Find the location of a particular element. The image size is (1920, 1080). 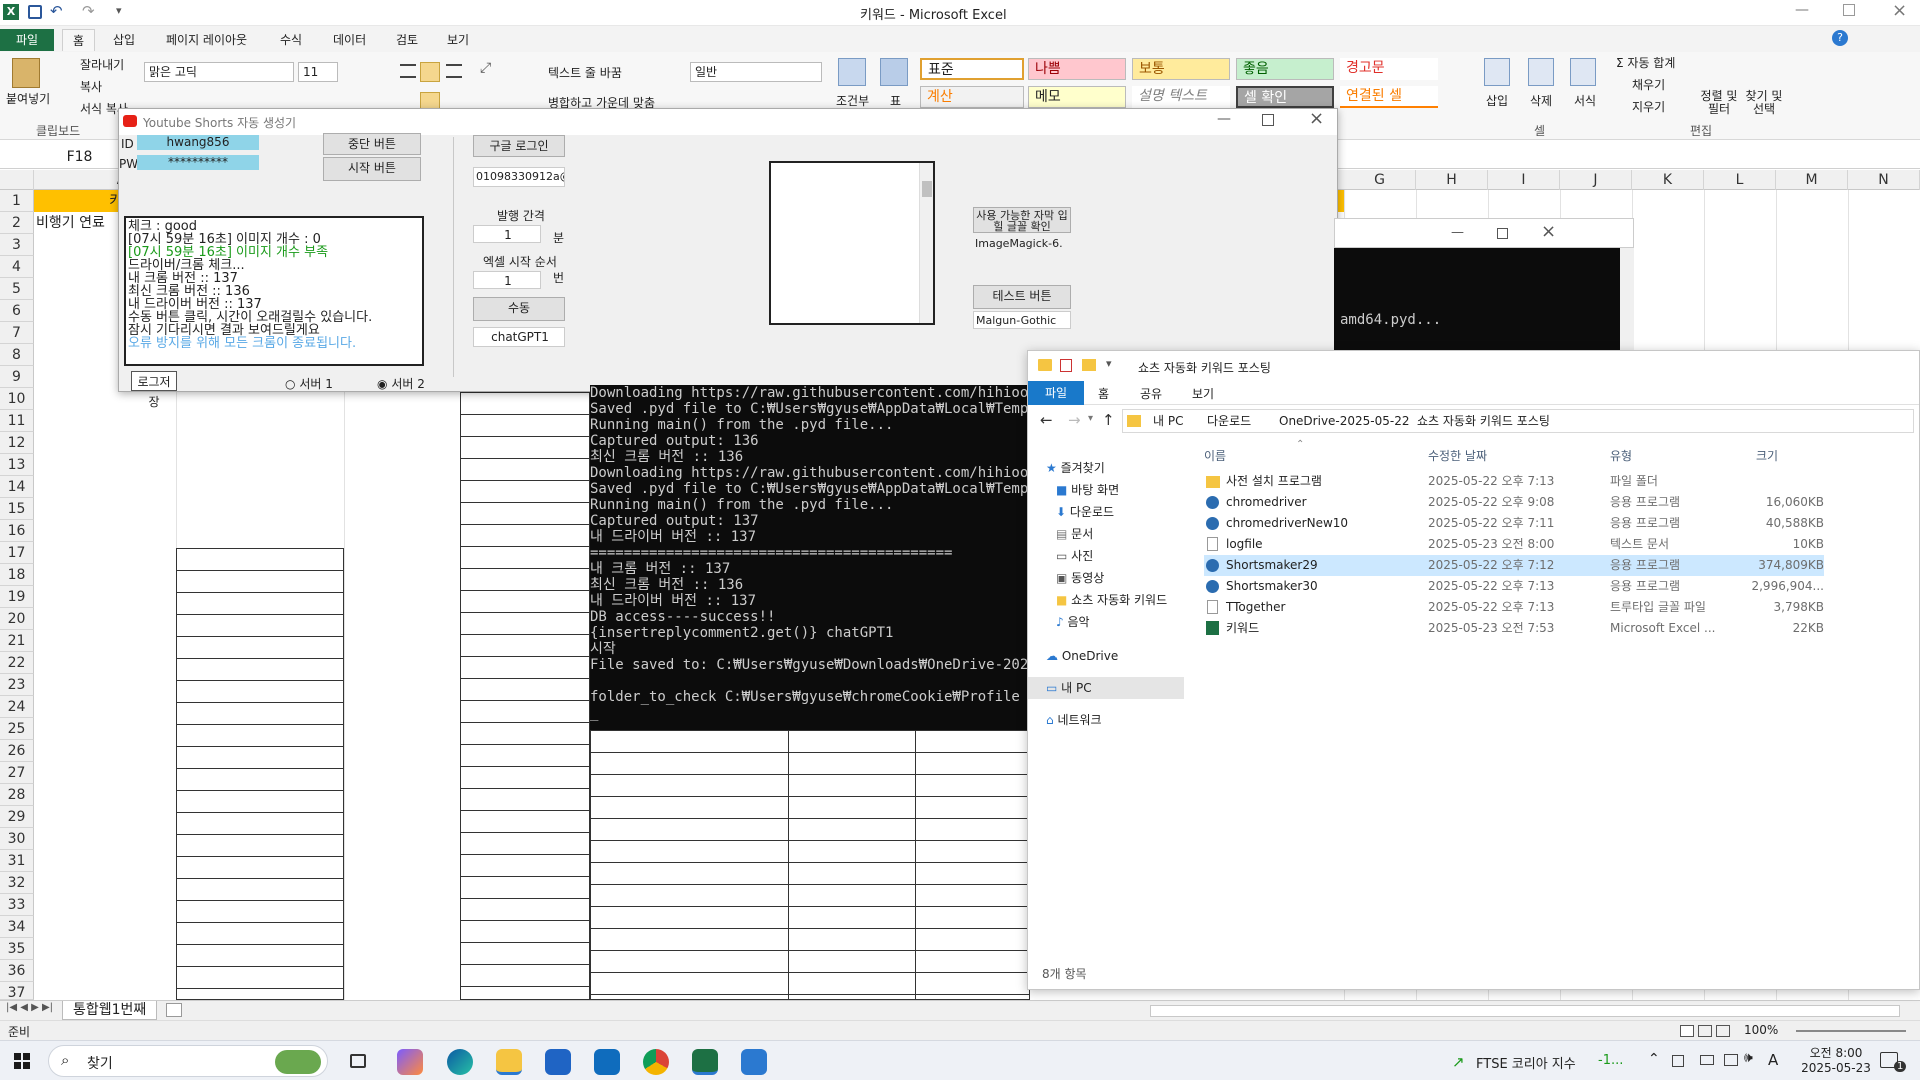

row-header: 26 is located at coordinates (17, 751).